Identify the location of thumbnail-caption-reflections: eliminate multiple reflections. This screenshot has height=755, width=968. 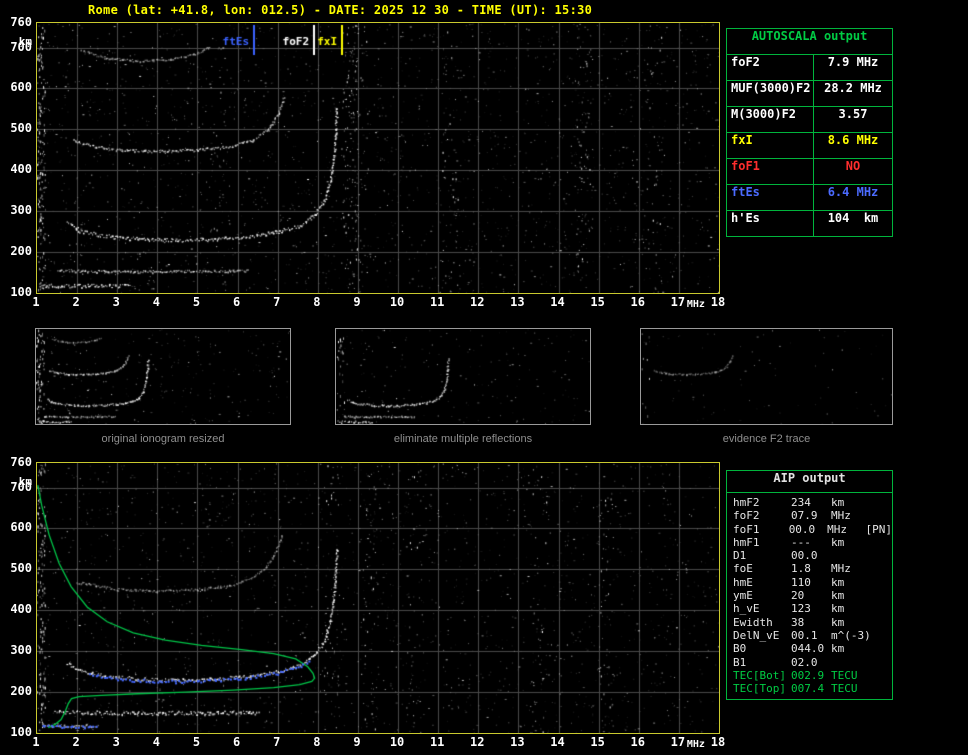
(463, 439).